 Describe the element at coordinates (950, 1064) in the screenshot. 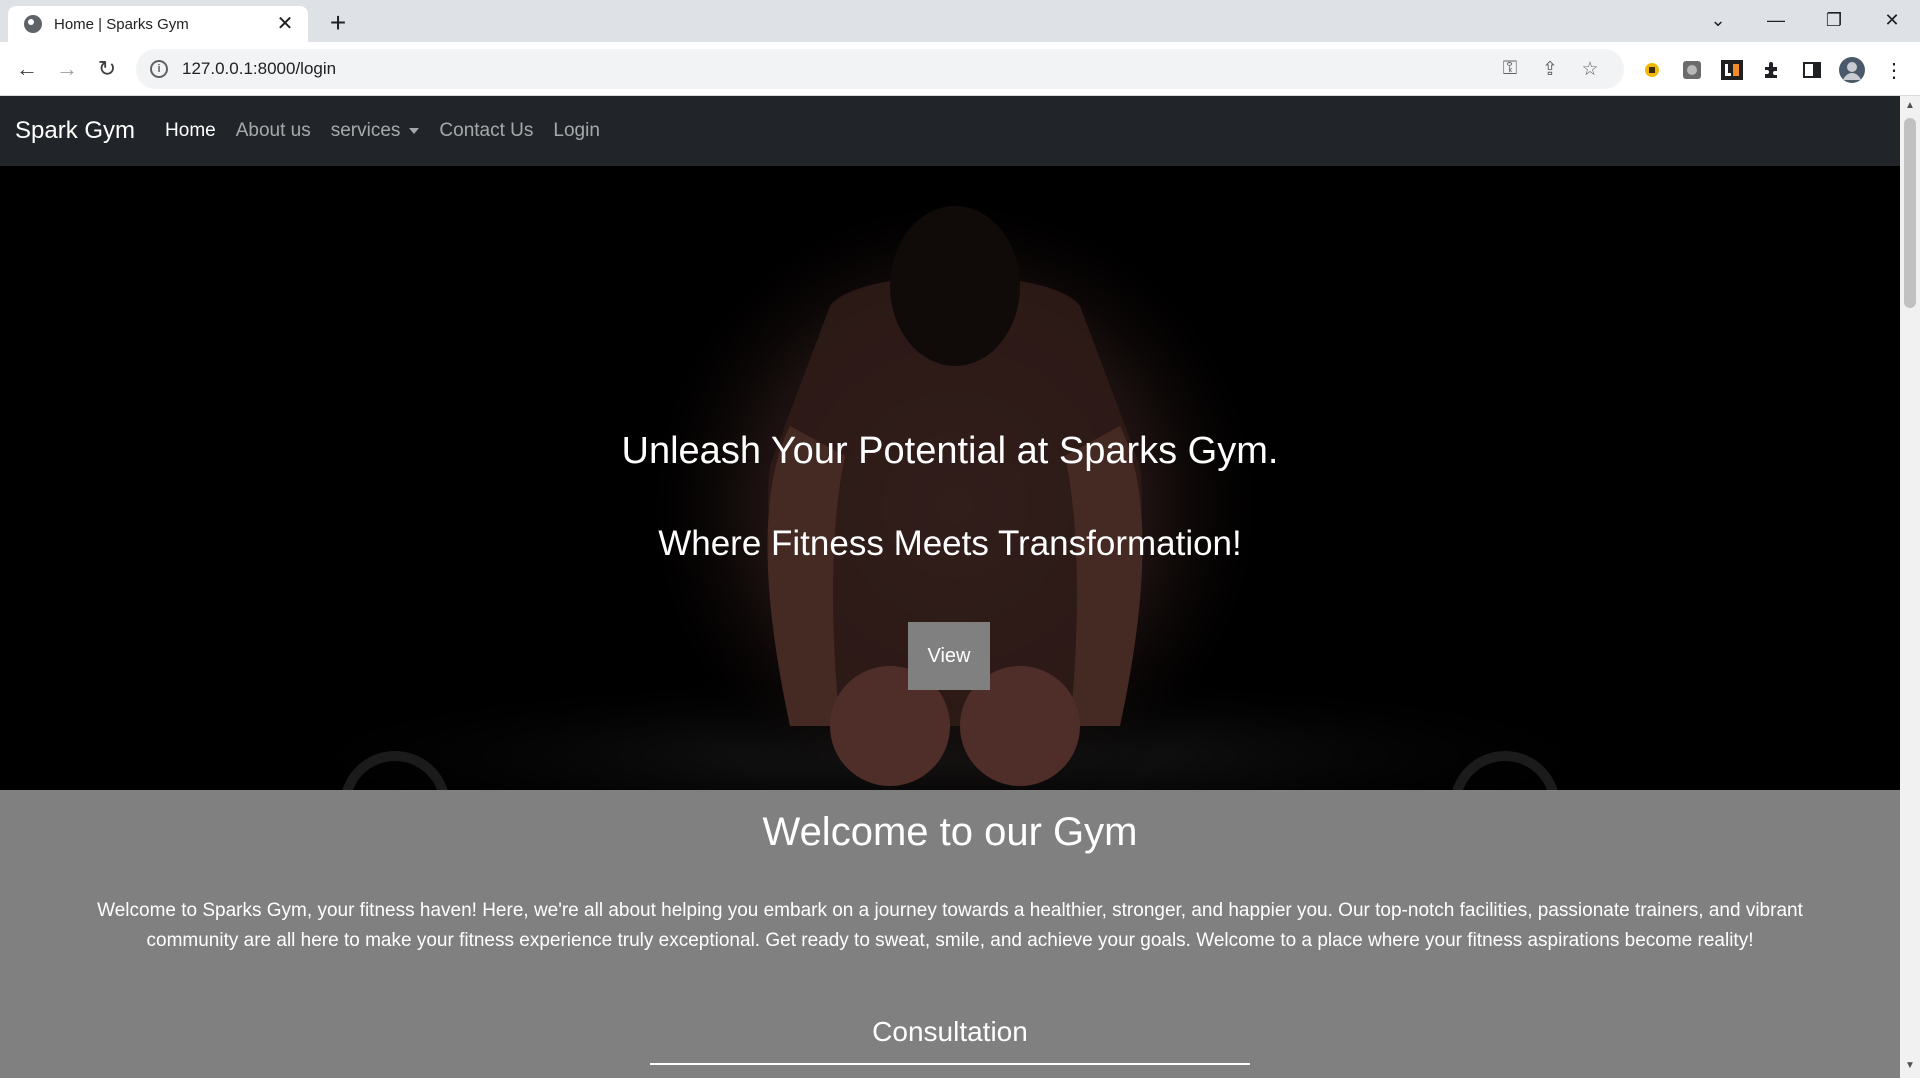

I see `consultation-underline` at that location.